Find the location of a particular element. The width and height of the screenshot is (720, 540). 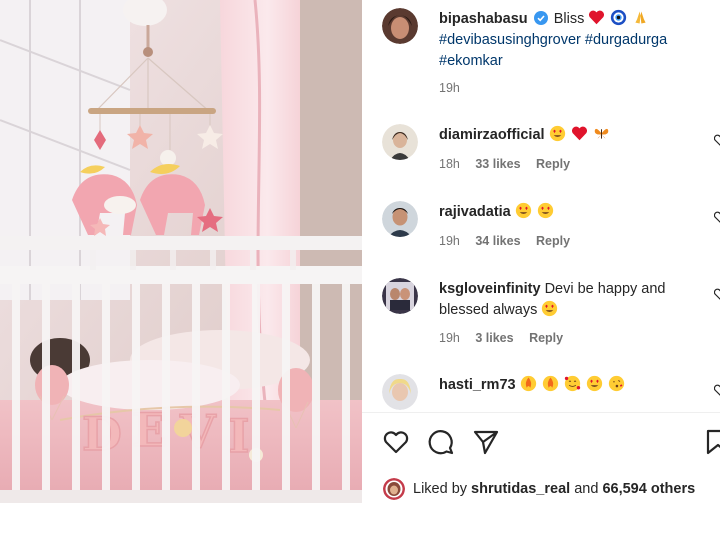

liked-by-user: shrutidas_real is located at coordinates (520, 489).